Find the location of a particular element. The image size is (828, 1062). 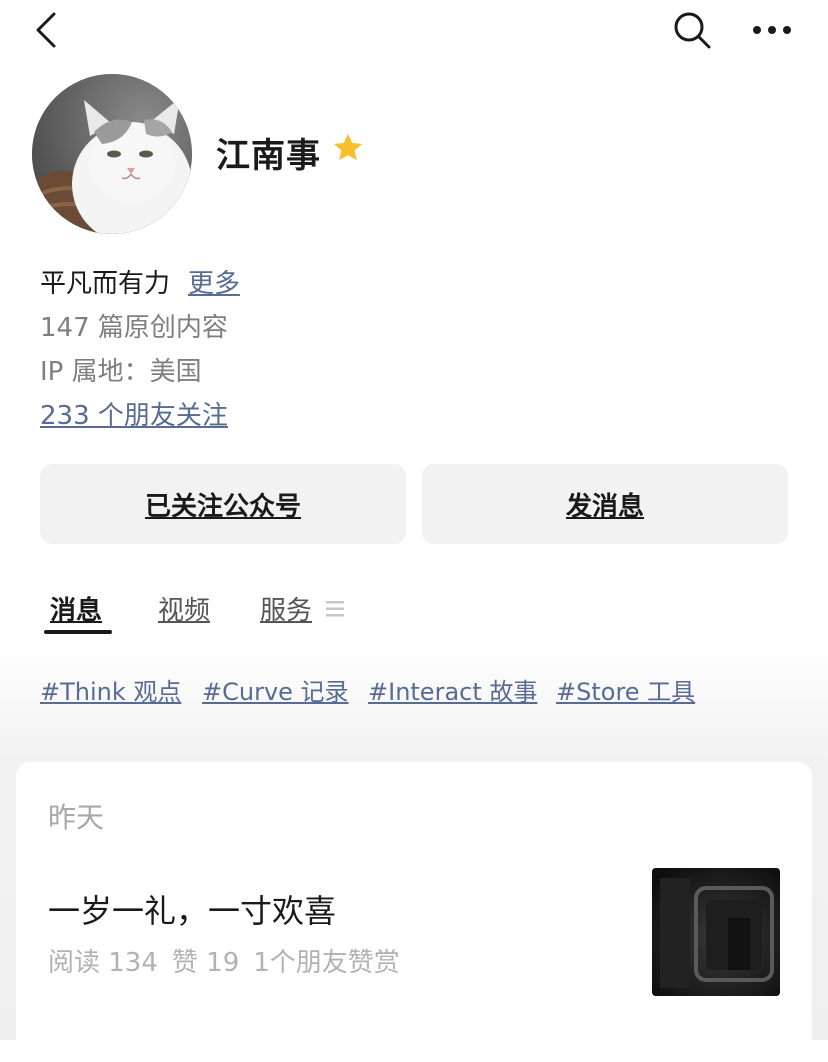

tab-videos: 视频 is located at coordinates (184, 608).